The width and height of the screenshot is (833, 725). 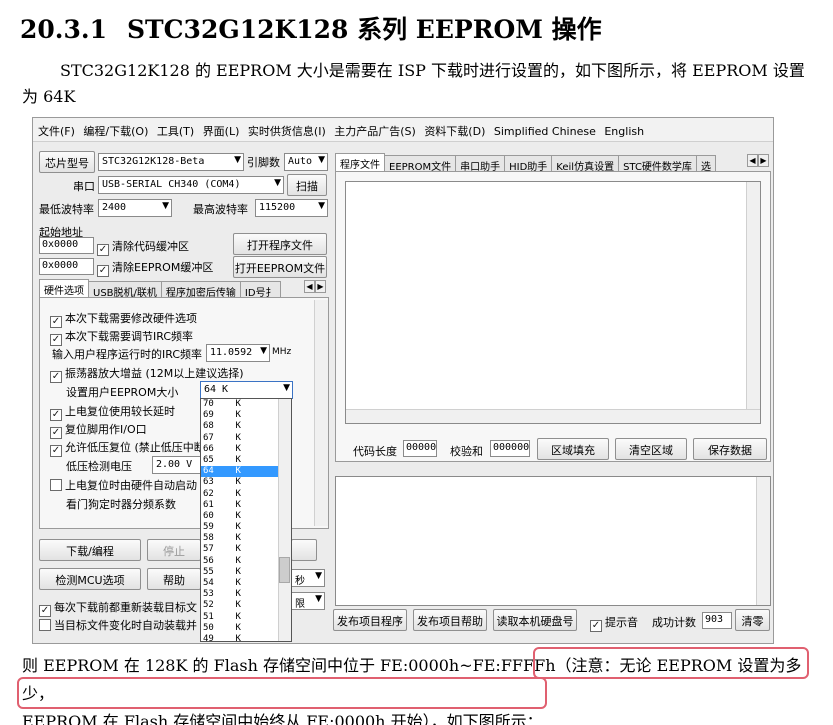 What do you see at coordinates (674, 622) in the screenshot?
I see `success-count-label: 成功计数` at bounding box center [674, 622].